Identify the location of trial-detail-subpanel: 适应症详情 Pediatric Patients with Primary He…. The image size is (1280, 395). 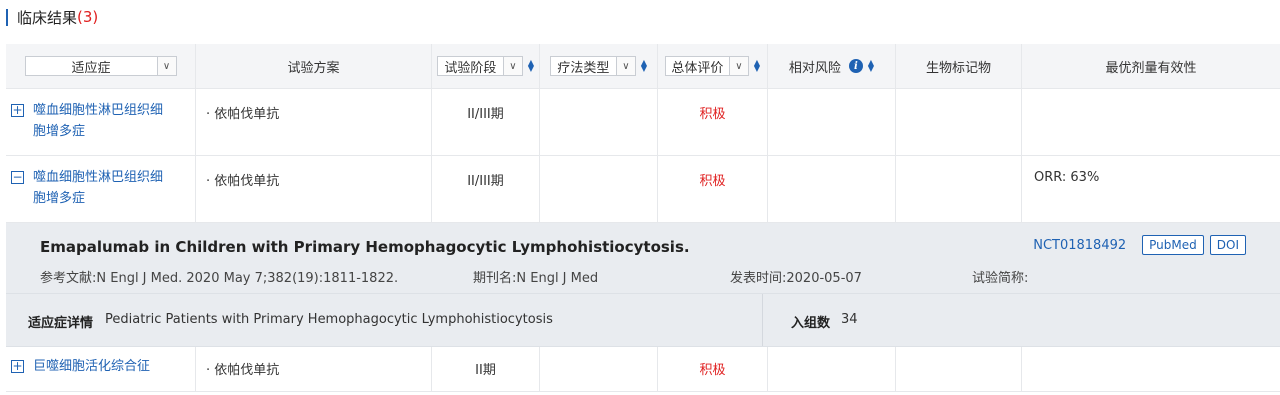
(643, 320).